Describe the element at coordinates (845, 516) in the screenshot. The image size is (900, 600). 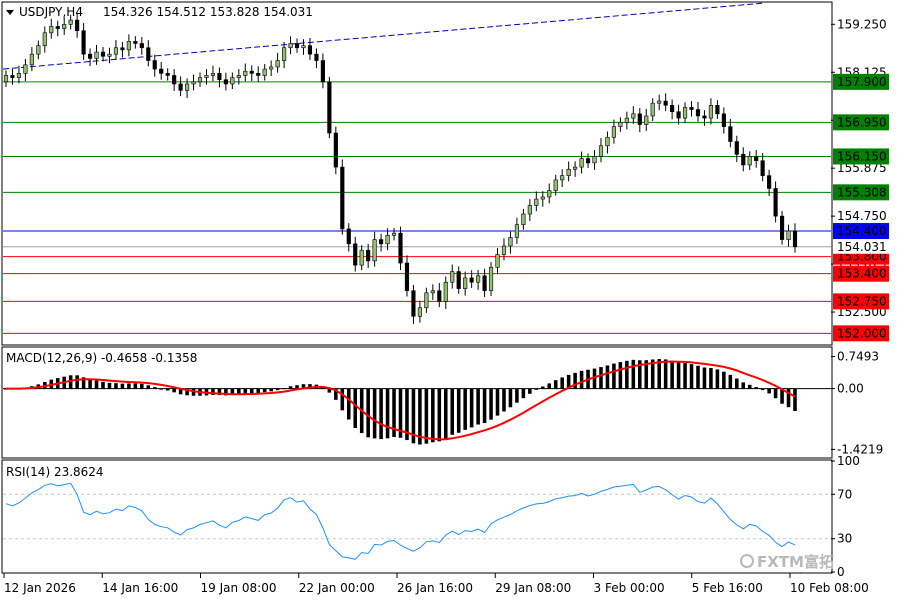
I see `rsi-axis: 100 70 30 0` at that location.